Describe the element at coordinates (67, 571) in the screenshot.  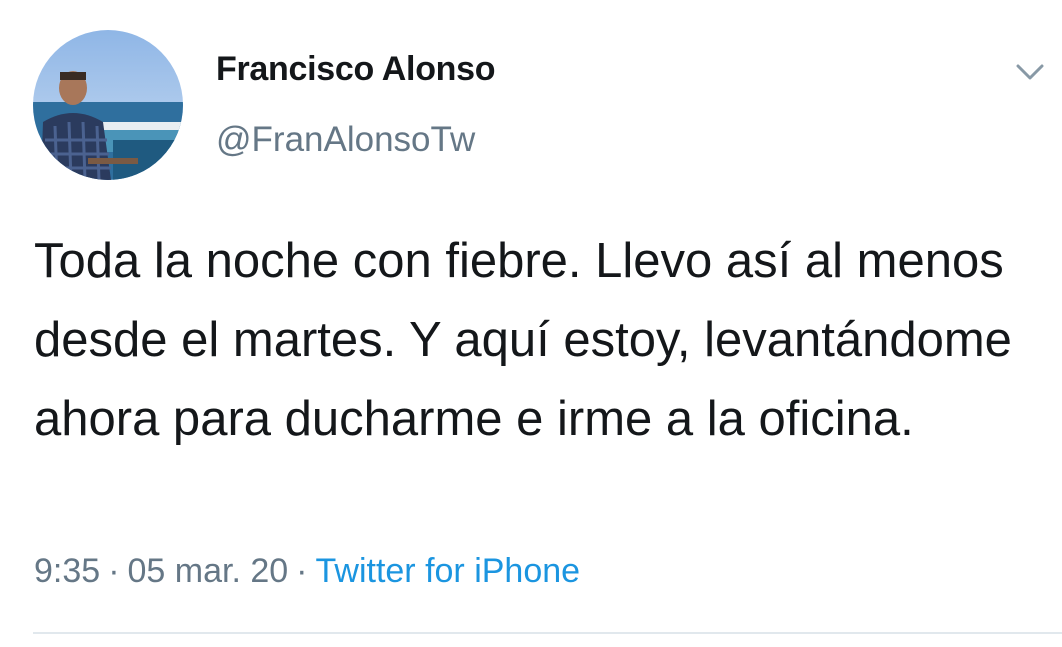
I see `tweet-time: 9:35` at that location.